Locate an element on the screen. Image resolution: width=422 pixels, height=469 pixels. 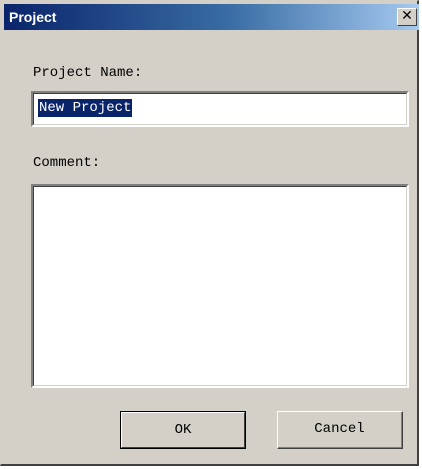
project-name-value: New Project is located at coordinates (85, 108).